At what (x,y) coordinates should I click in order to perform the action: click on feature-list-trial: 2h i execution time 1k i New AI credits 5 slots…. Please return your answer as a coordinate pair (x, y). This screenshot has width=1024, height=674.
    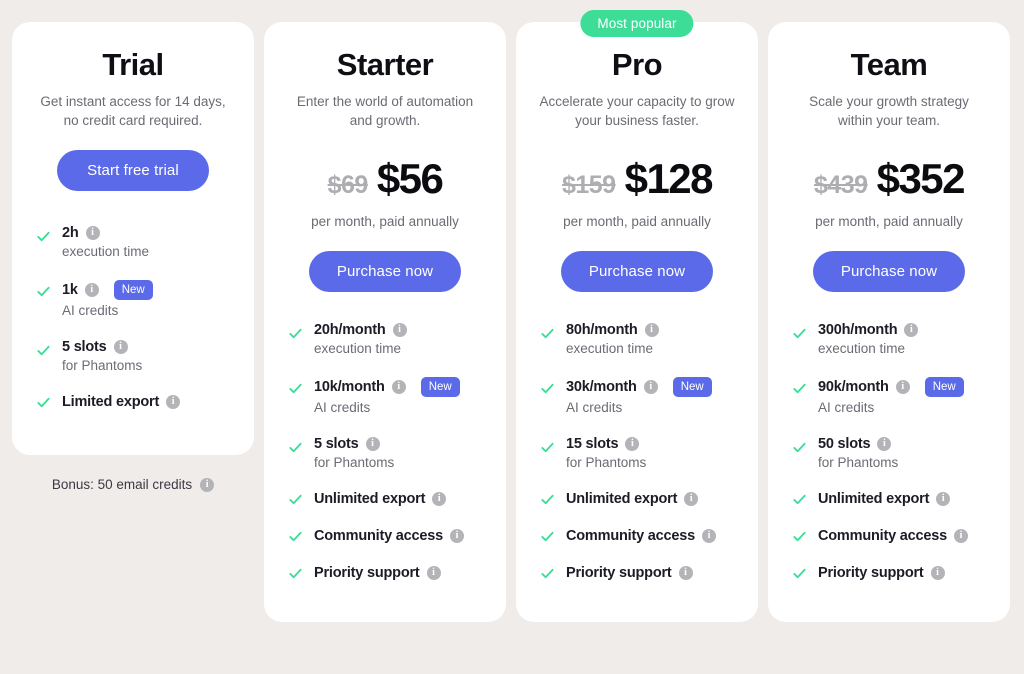
    Looking at the image, I should click on (133, 317).